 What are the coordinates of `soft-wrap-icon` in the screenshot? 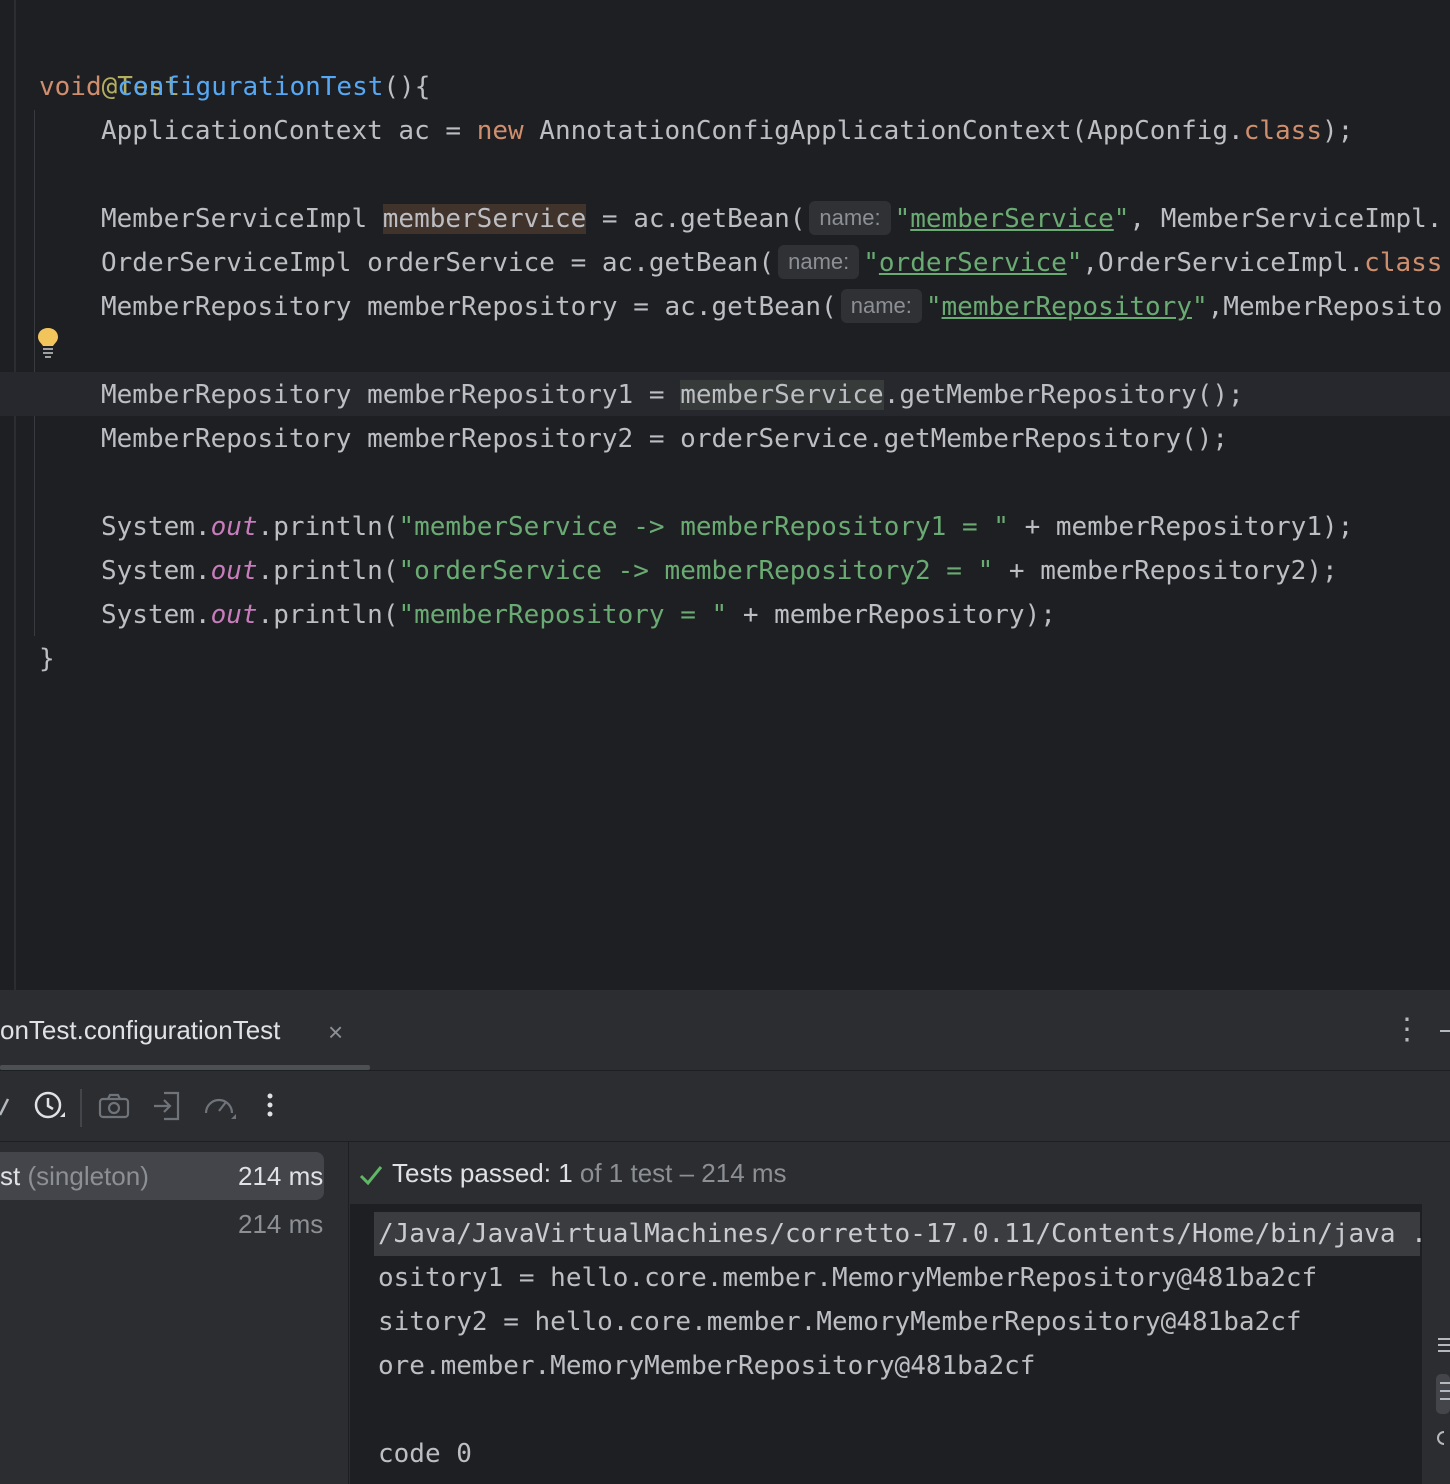 It's located at (1436, 1392).